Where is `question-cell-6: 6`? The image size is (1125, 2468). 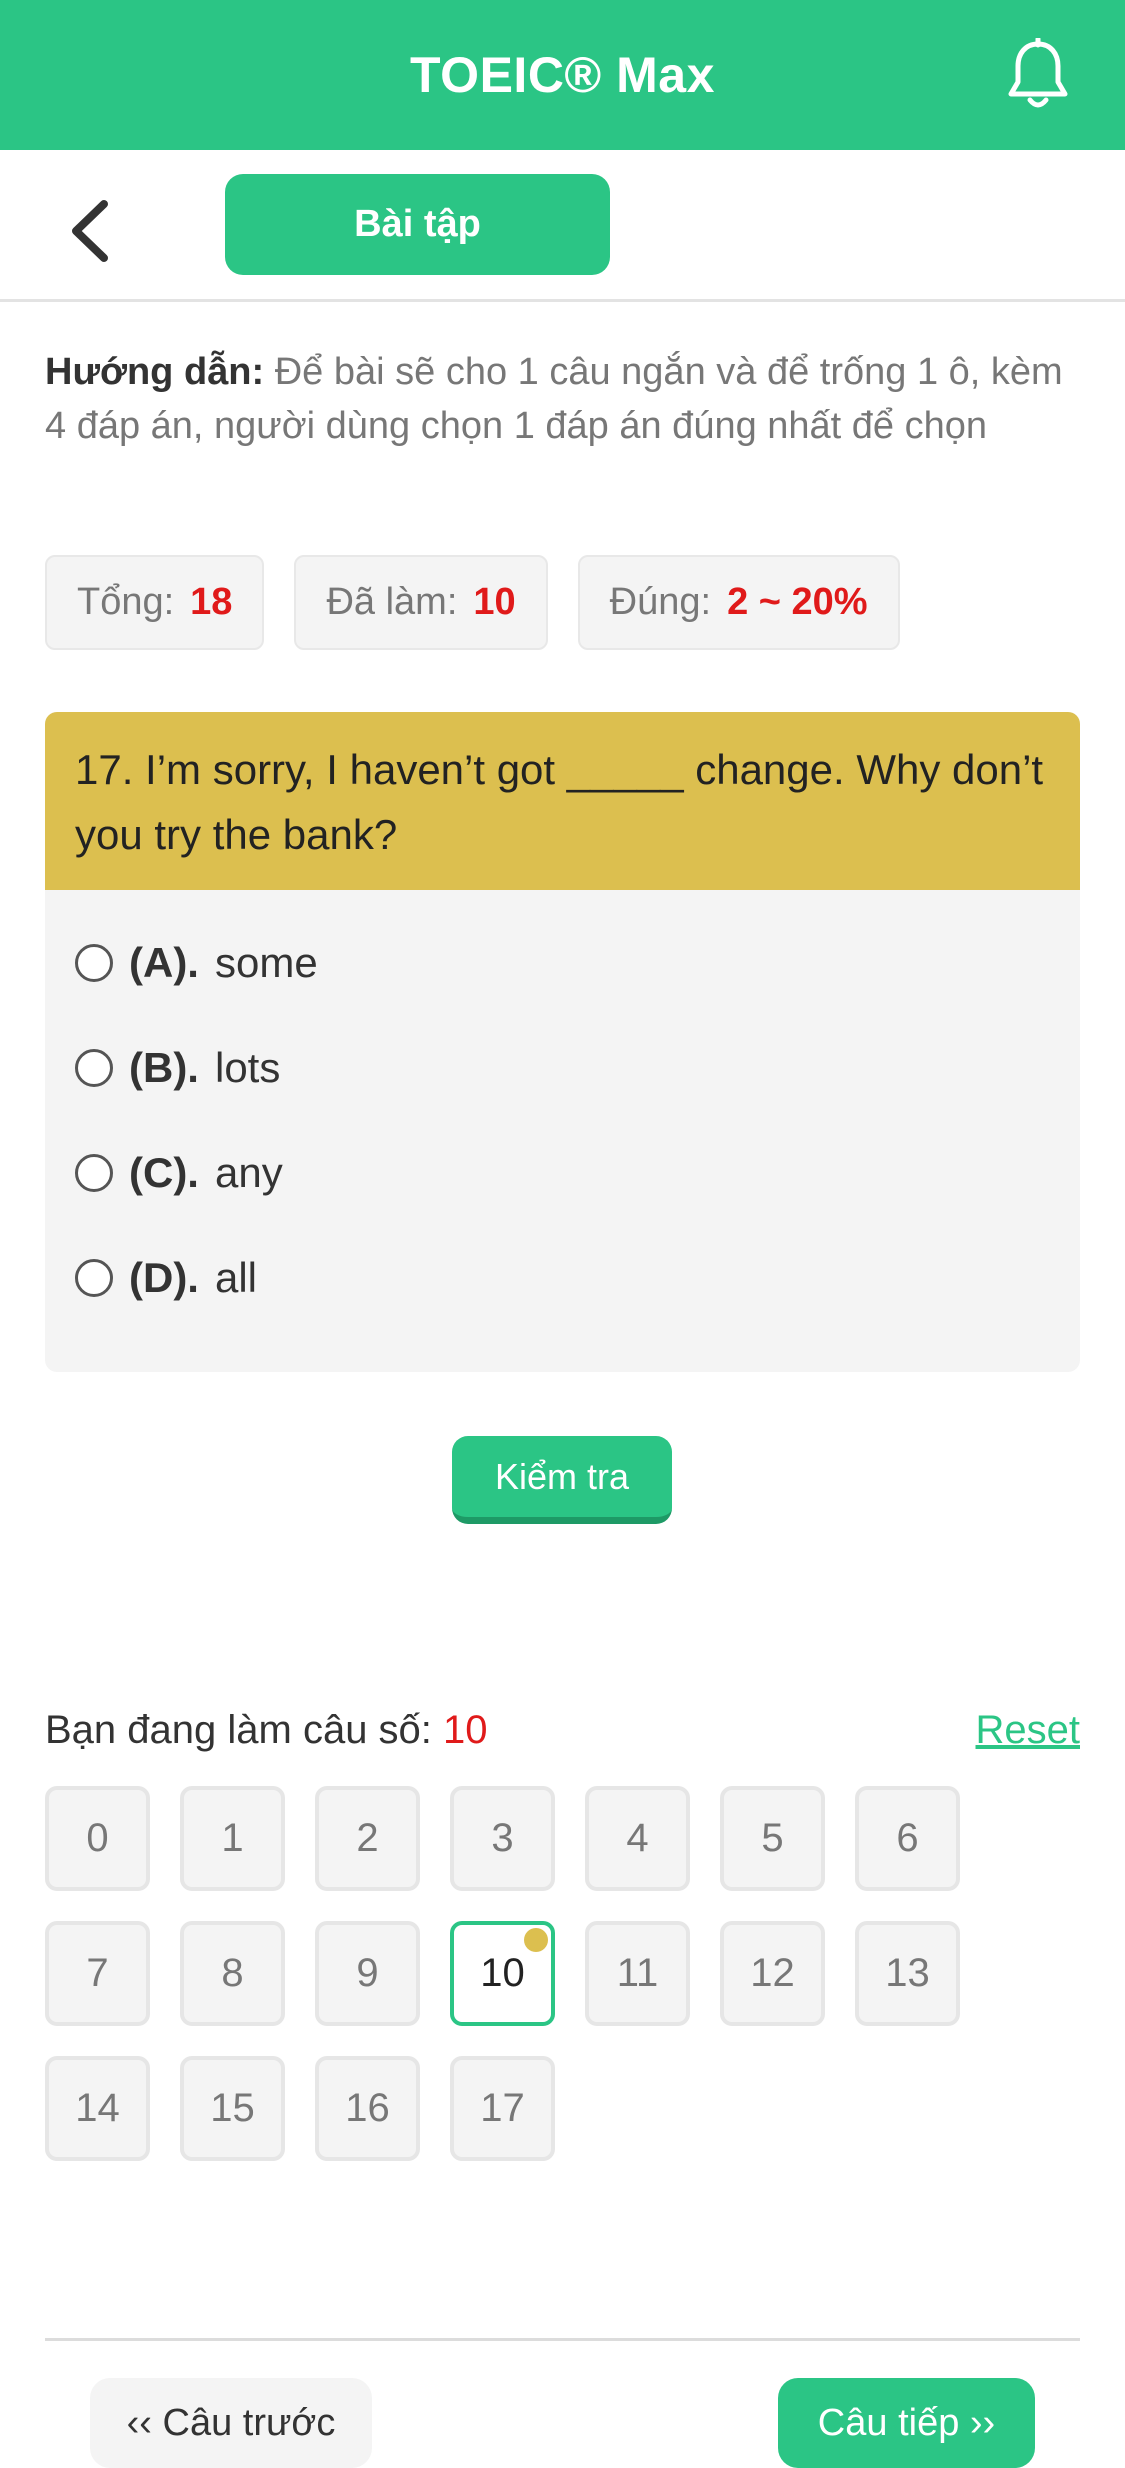
question-cell-6: 6 is located at coordinates (907, 1838).